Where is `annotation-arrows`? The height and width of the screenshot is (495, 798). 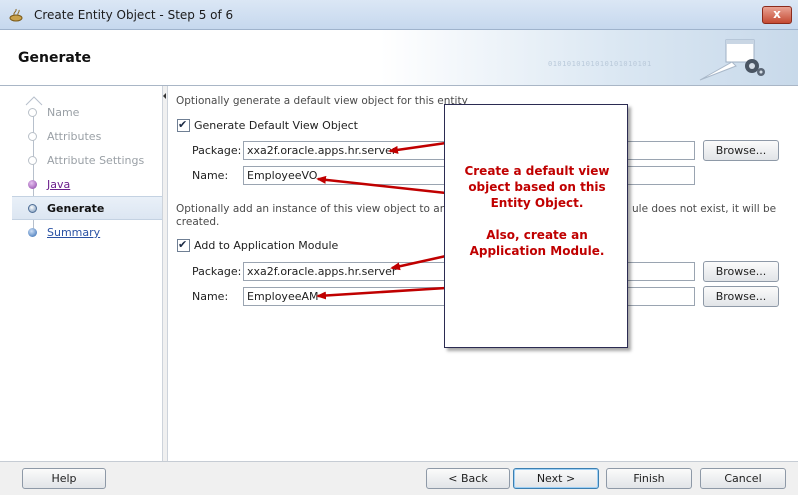
annotation-arrows is located at coordinates (381, 220).